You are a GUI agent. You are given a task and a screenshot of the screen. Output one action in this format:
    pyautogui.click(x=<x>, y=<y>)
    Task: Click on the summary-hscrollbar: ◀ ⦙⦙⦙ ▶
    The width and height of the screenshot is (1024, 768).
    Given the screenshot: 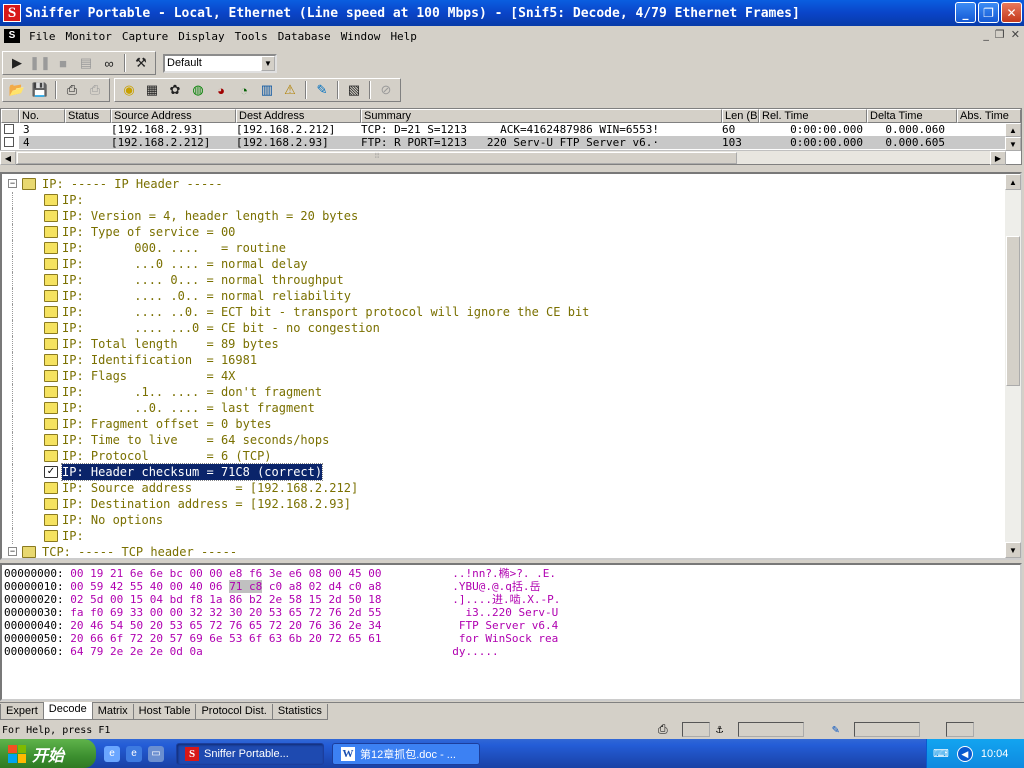 What is the action you would take?
    pyautogui.click(x=503, y=157)
    